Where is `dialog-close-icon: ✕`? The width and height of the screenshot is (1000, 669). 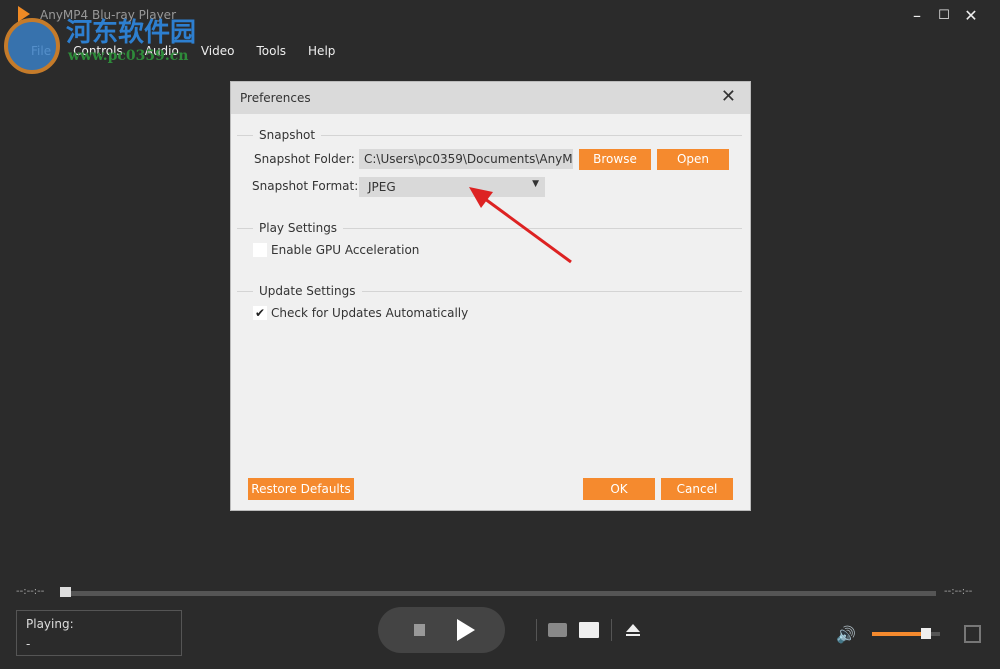 dialog-close-icon: ✕ is located at coordinates (728, 96).